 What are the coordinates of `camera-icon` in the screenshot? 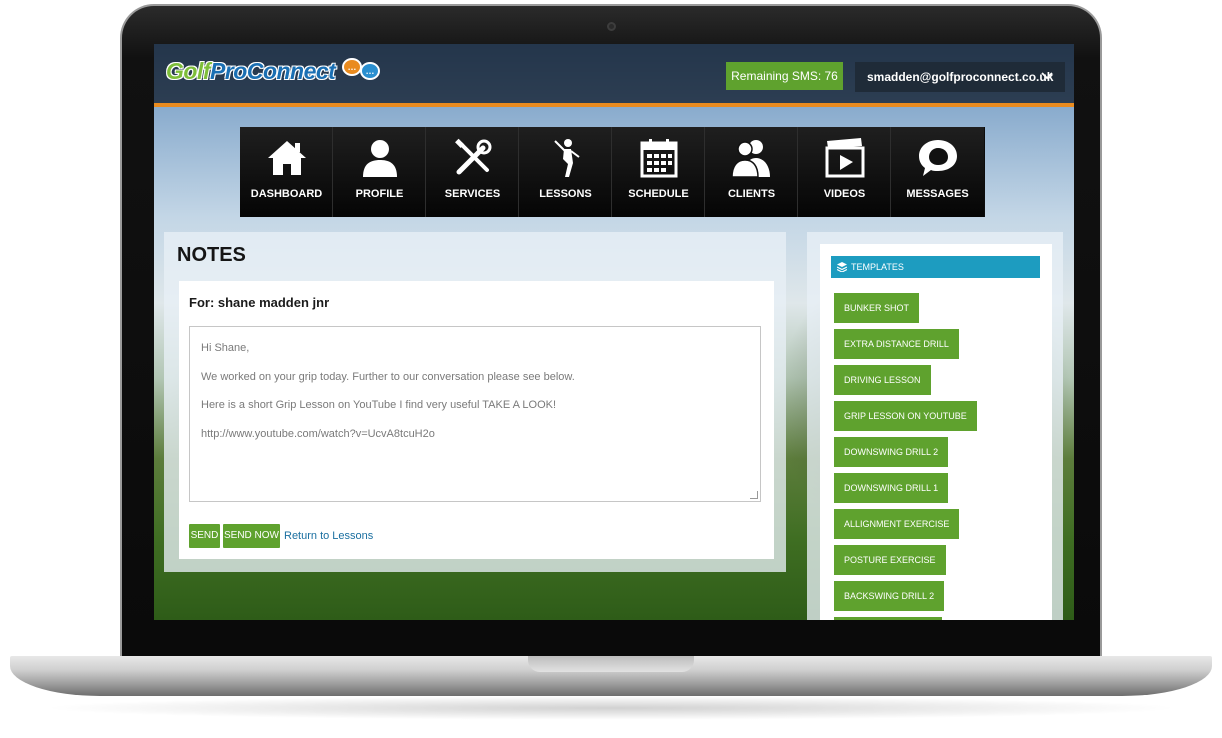 It's located at (611, 26).